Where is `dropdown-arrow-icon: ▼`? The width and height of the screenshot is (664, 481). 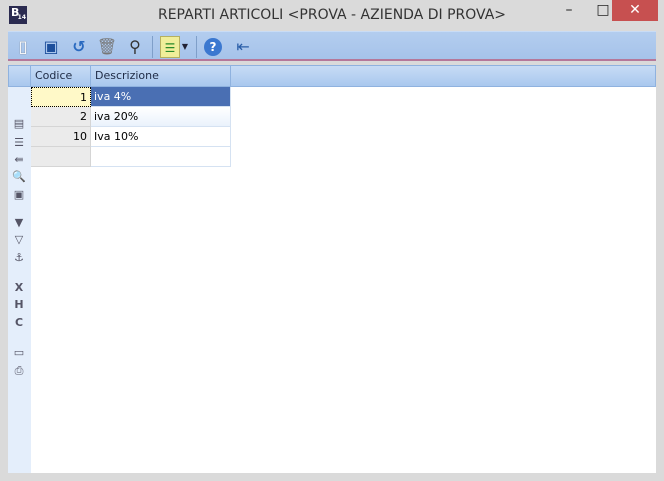
dropdown-arrow-icon: ▼ is located at coordinates (185, 47).